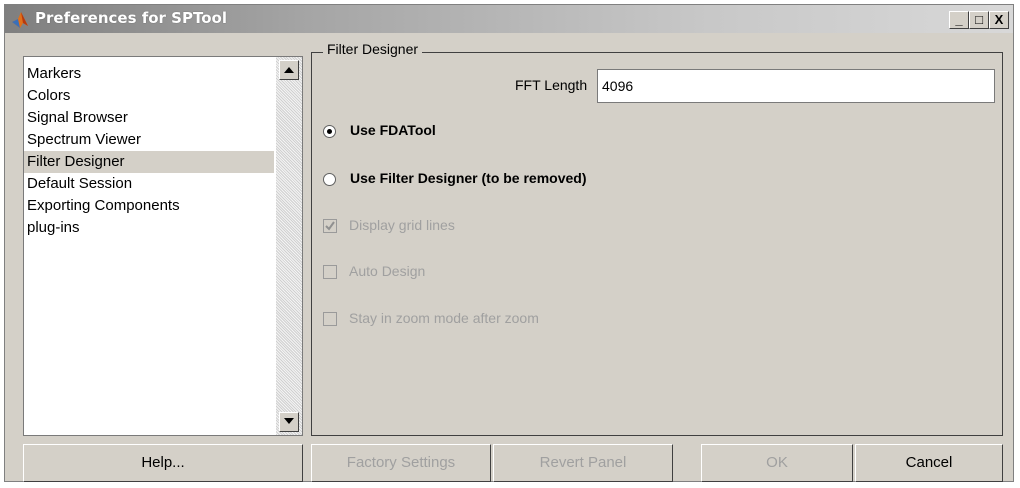 The image size is (1020, 488). Describe the element at coordinates (796, 86) in the screenshot. I see `fft-length-input: 4096` at that location.